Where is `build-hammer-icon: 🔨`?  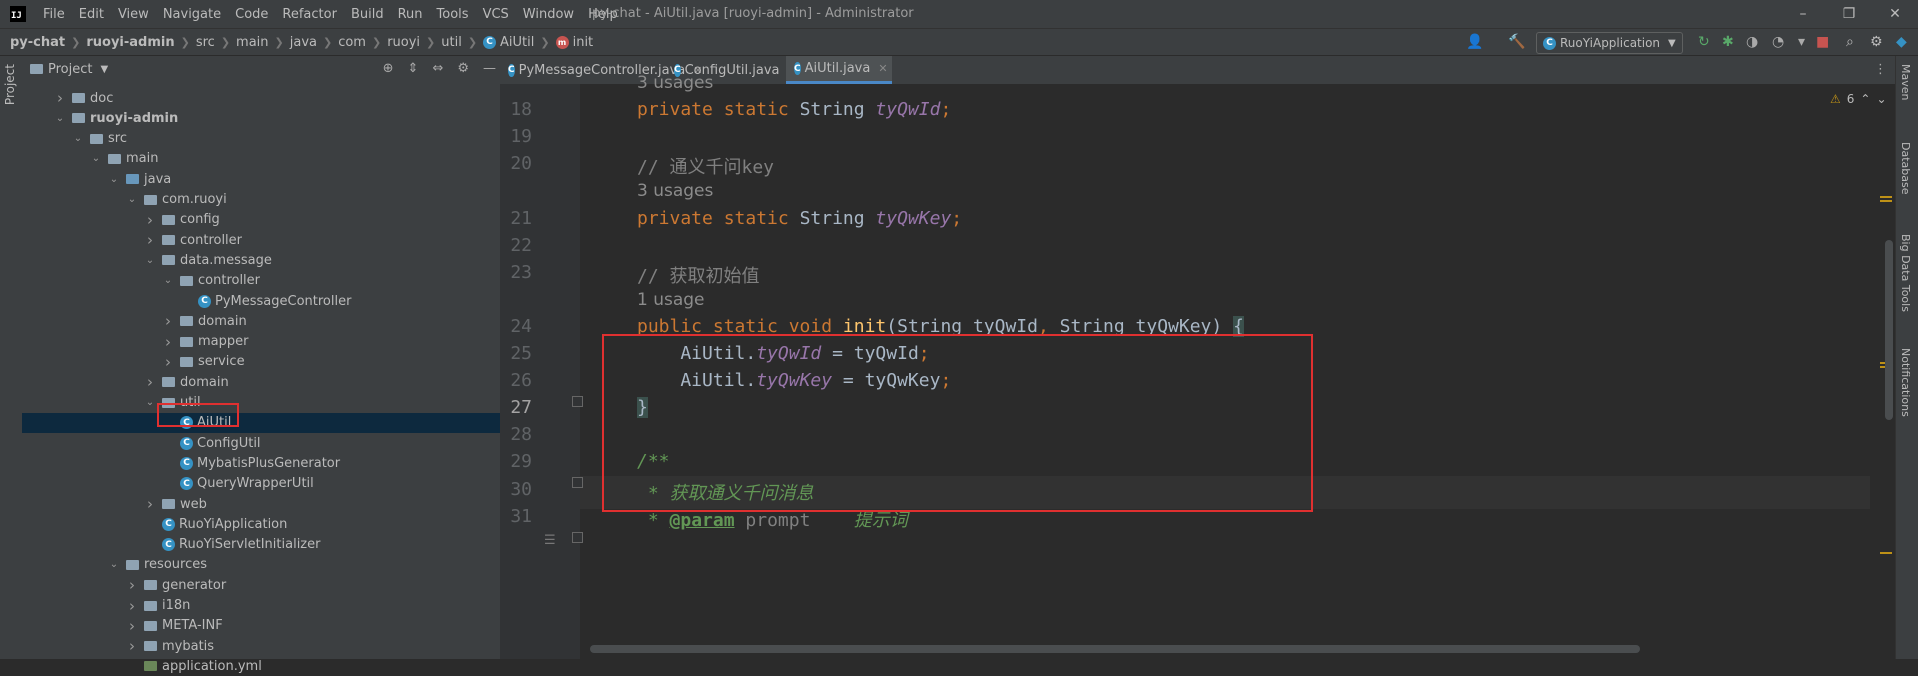
build-hammer-icon: 🔨 is located at coordinates (1516, 42).